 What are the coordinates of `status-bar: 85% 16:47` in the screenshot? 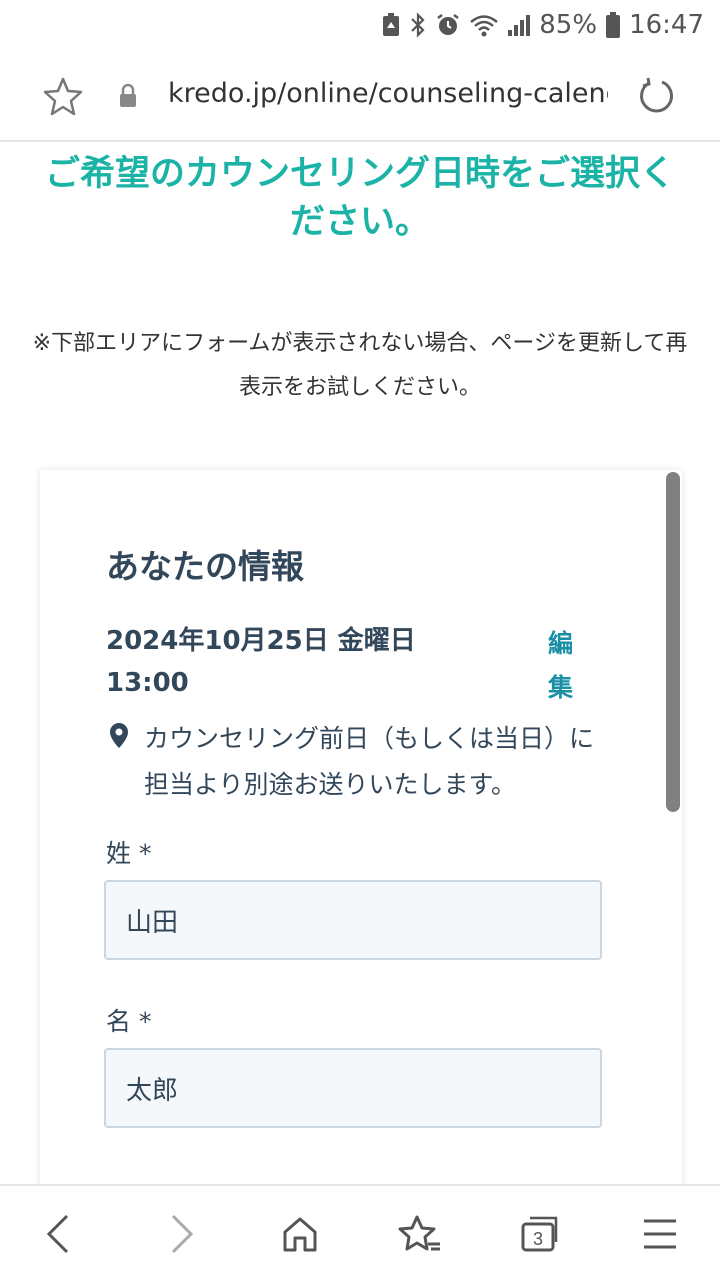 It's located at (360, 25).